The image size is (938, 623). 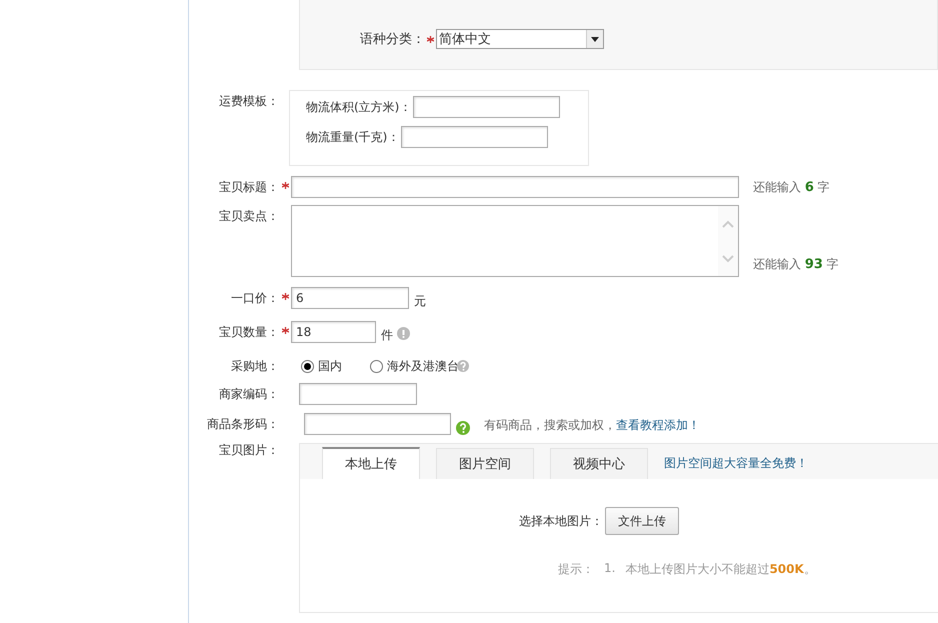 I want to click on weight-input, so click(x=474, y=137).